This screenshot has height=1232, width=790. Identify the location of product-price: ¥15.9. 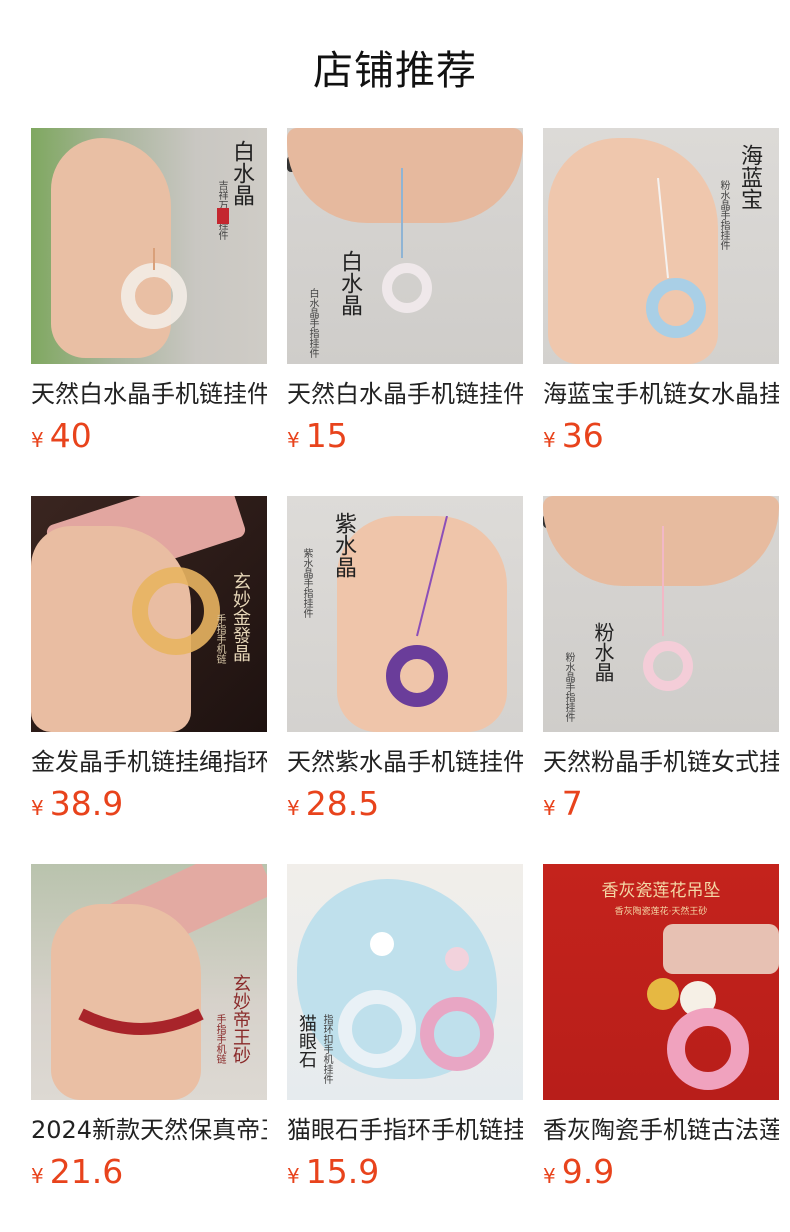
(333, 1175).